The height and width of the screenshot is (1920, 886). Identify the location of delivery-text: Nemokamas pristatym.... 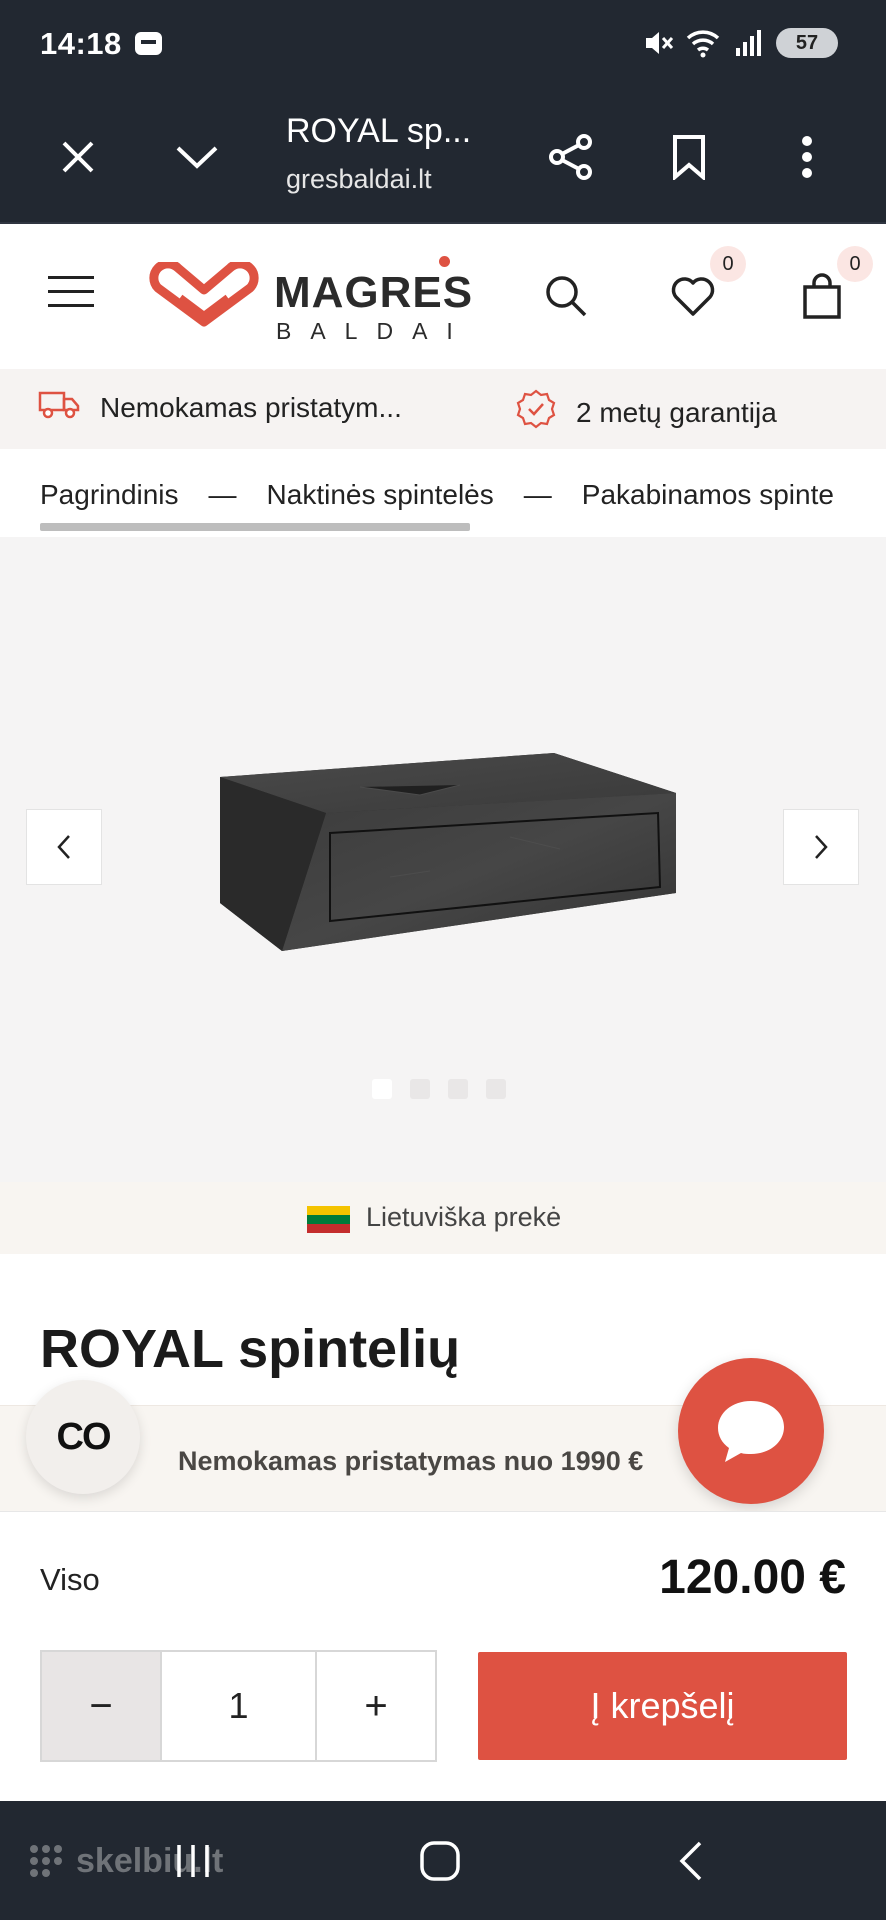
(251, 407).